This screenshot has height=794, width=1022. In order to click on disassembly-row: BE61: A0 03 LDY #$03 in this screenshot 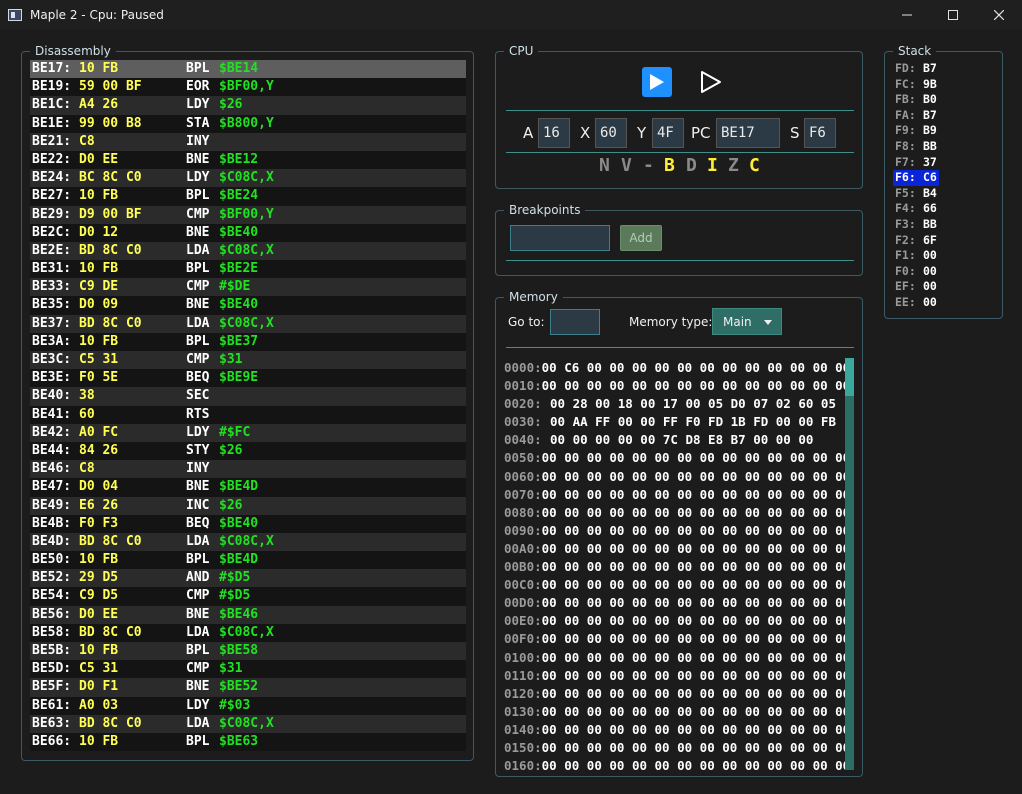, I will do `click(248, 705)`.